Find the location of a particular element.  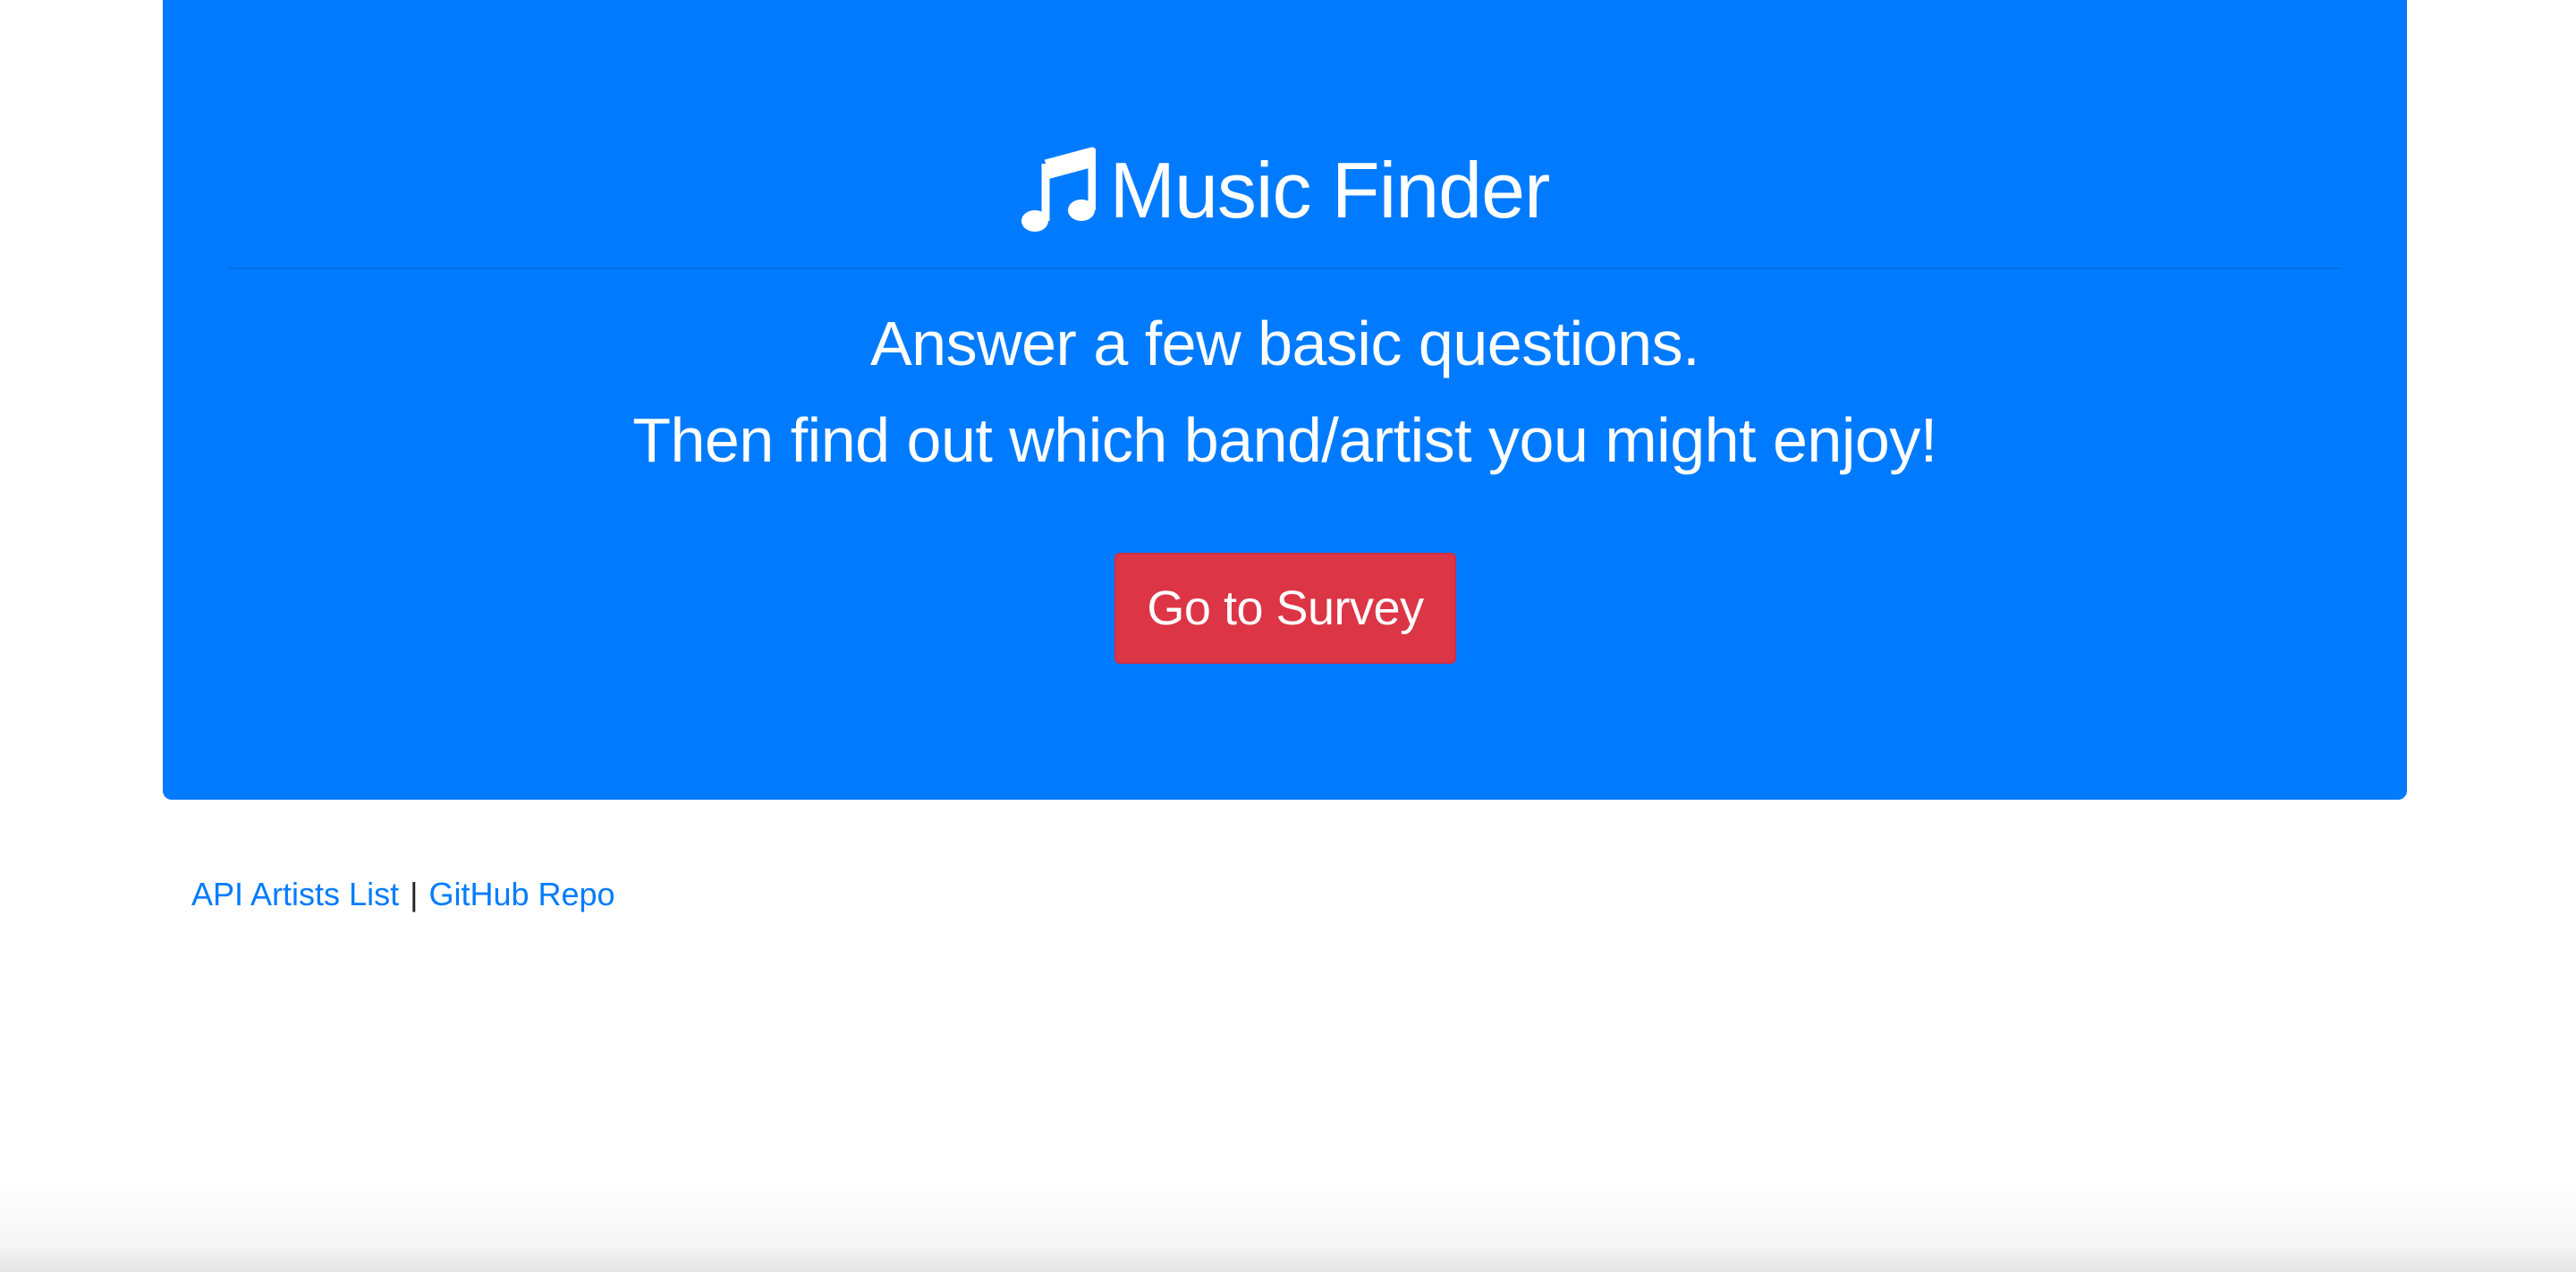

window-bottom-shadow is located at coordinates (1288, 1226).